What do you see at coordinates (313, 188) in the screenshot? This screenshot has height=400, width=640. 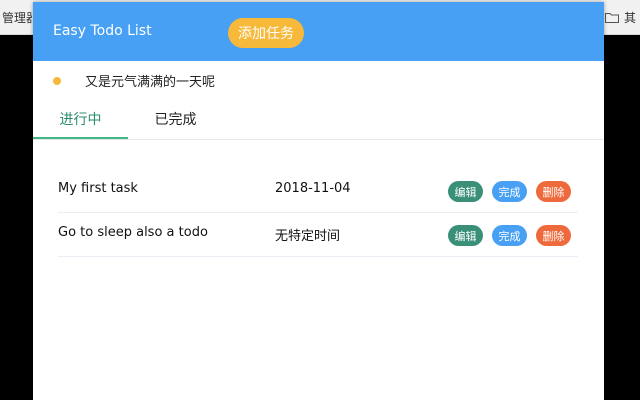 I see `task-date: 2018-11-04` at bounding box center [313, 188].